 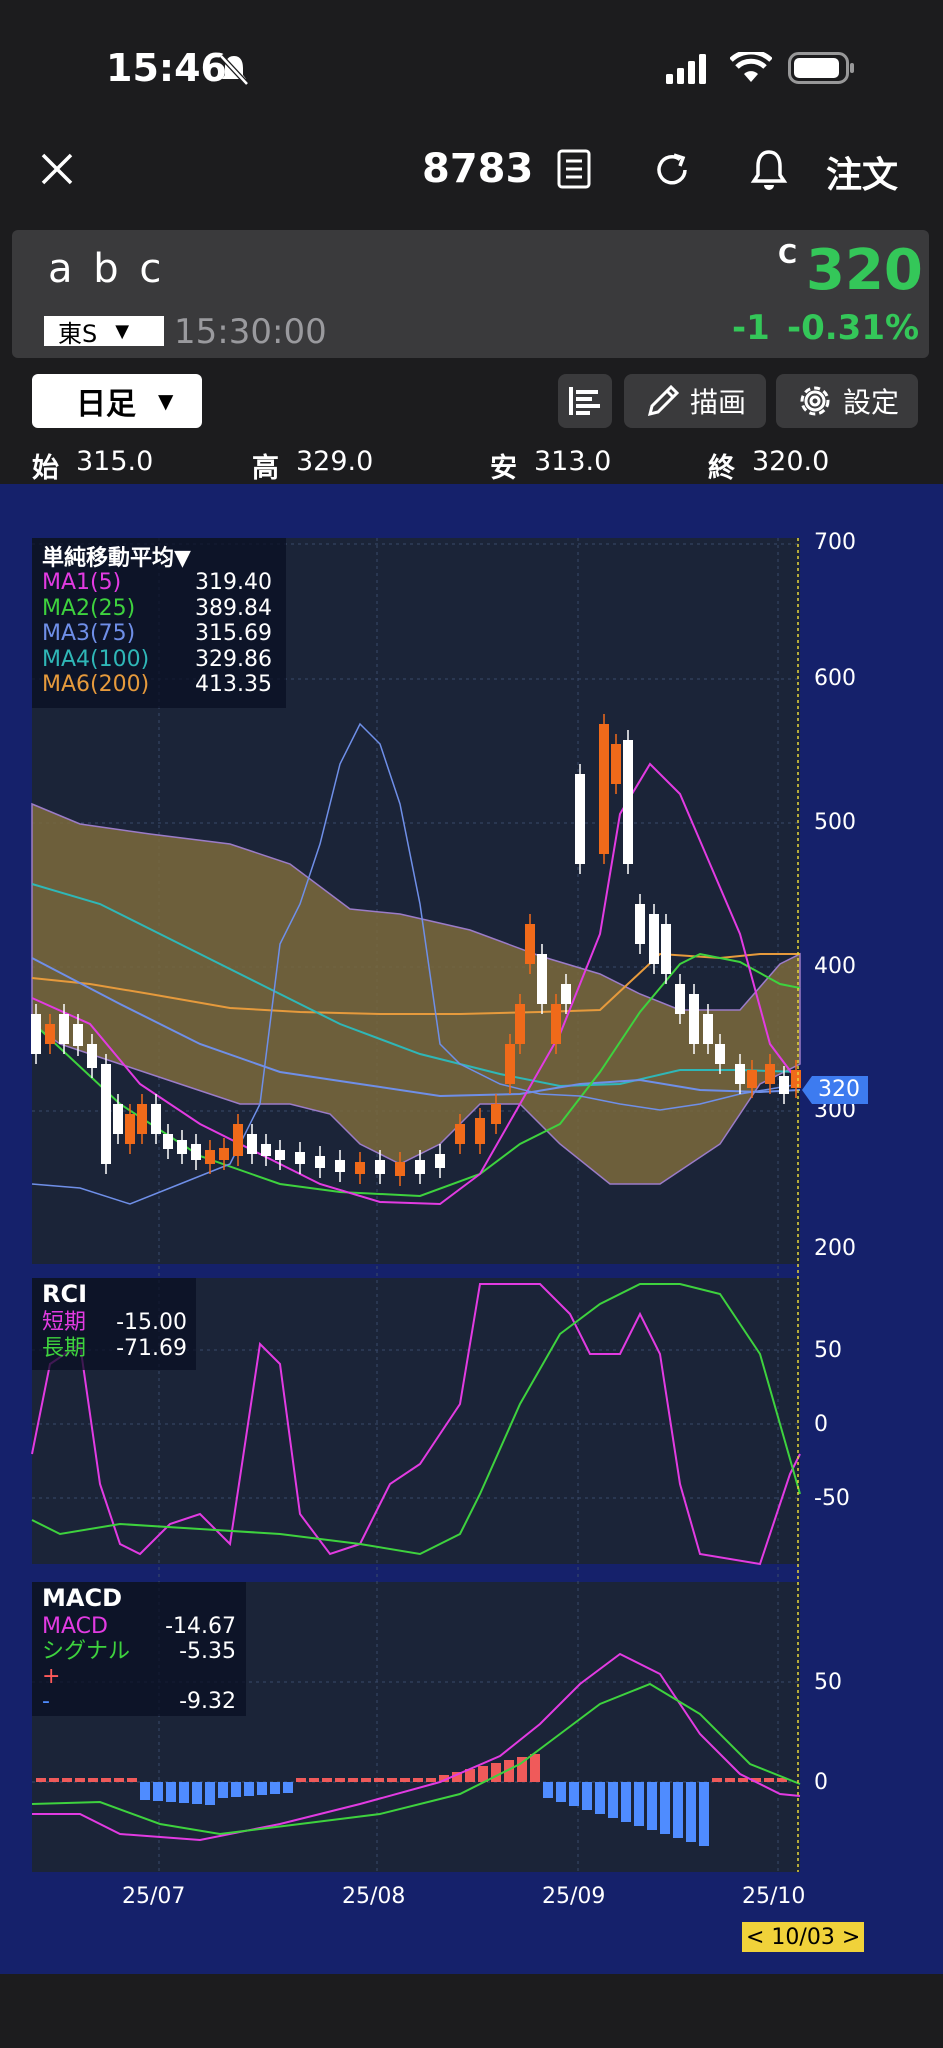 What do you see at coordinates (57, 169) in the screenshot?
I see `close-icon` at bounding box center [57, 169].